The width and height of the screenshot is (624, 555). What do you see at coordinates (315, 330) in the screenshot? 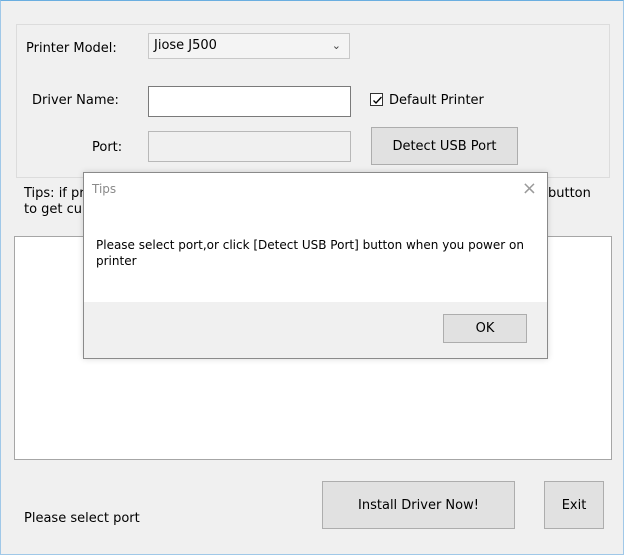
I see `dialog-footer: OK` at bounding box center [315, 330].